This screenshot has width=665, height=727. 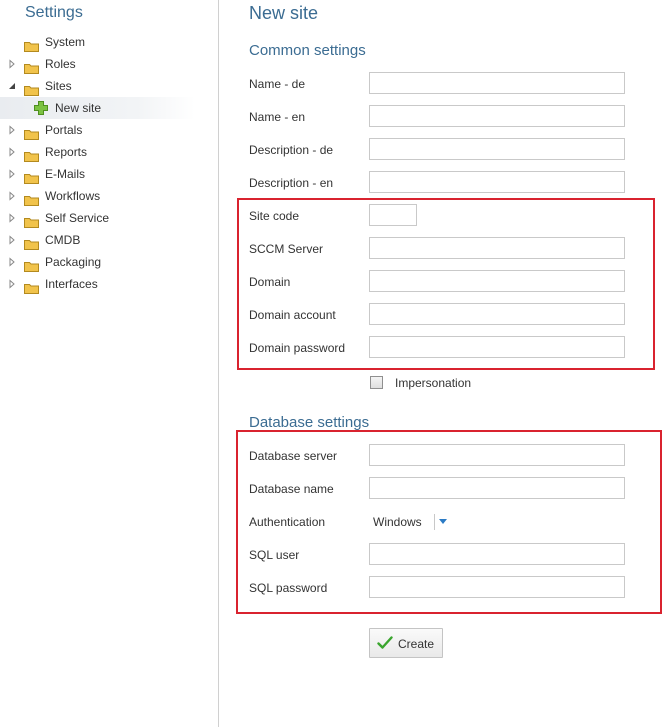 What do you see at coordinates (109, 240) in the screenshot?
I see `tree-item-cmdb: CMDB` at bounding box center [109, 240].